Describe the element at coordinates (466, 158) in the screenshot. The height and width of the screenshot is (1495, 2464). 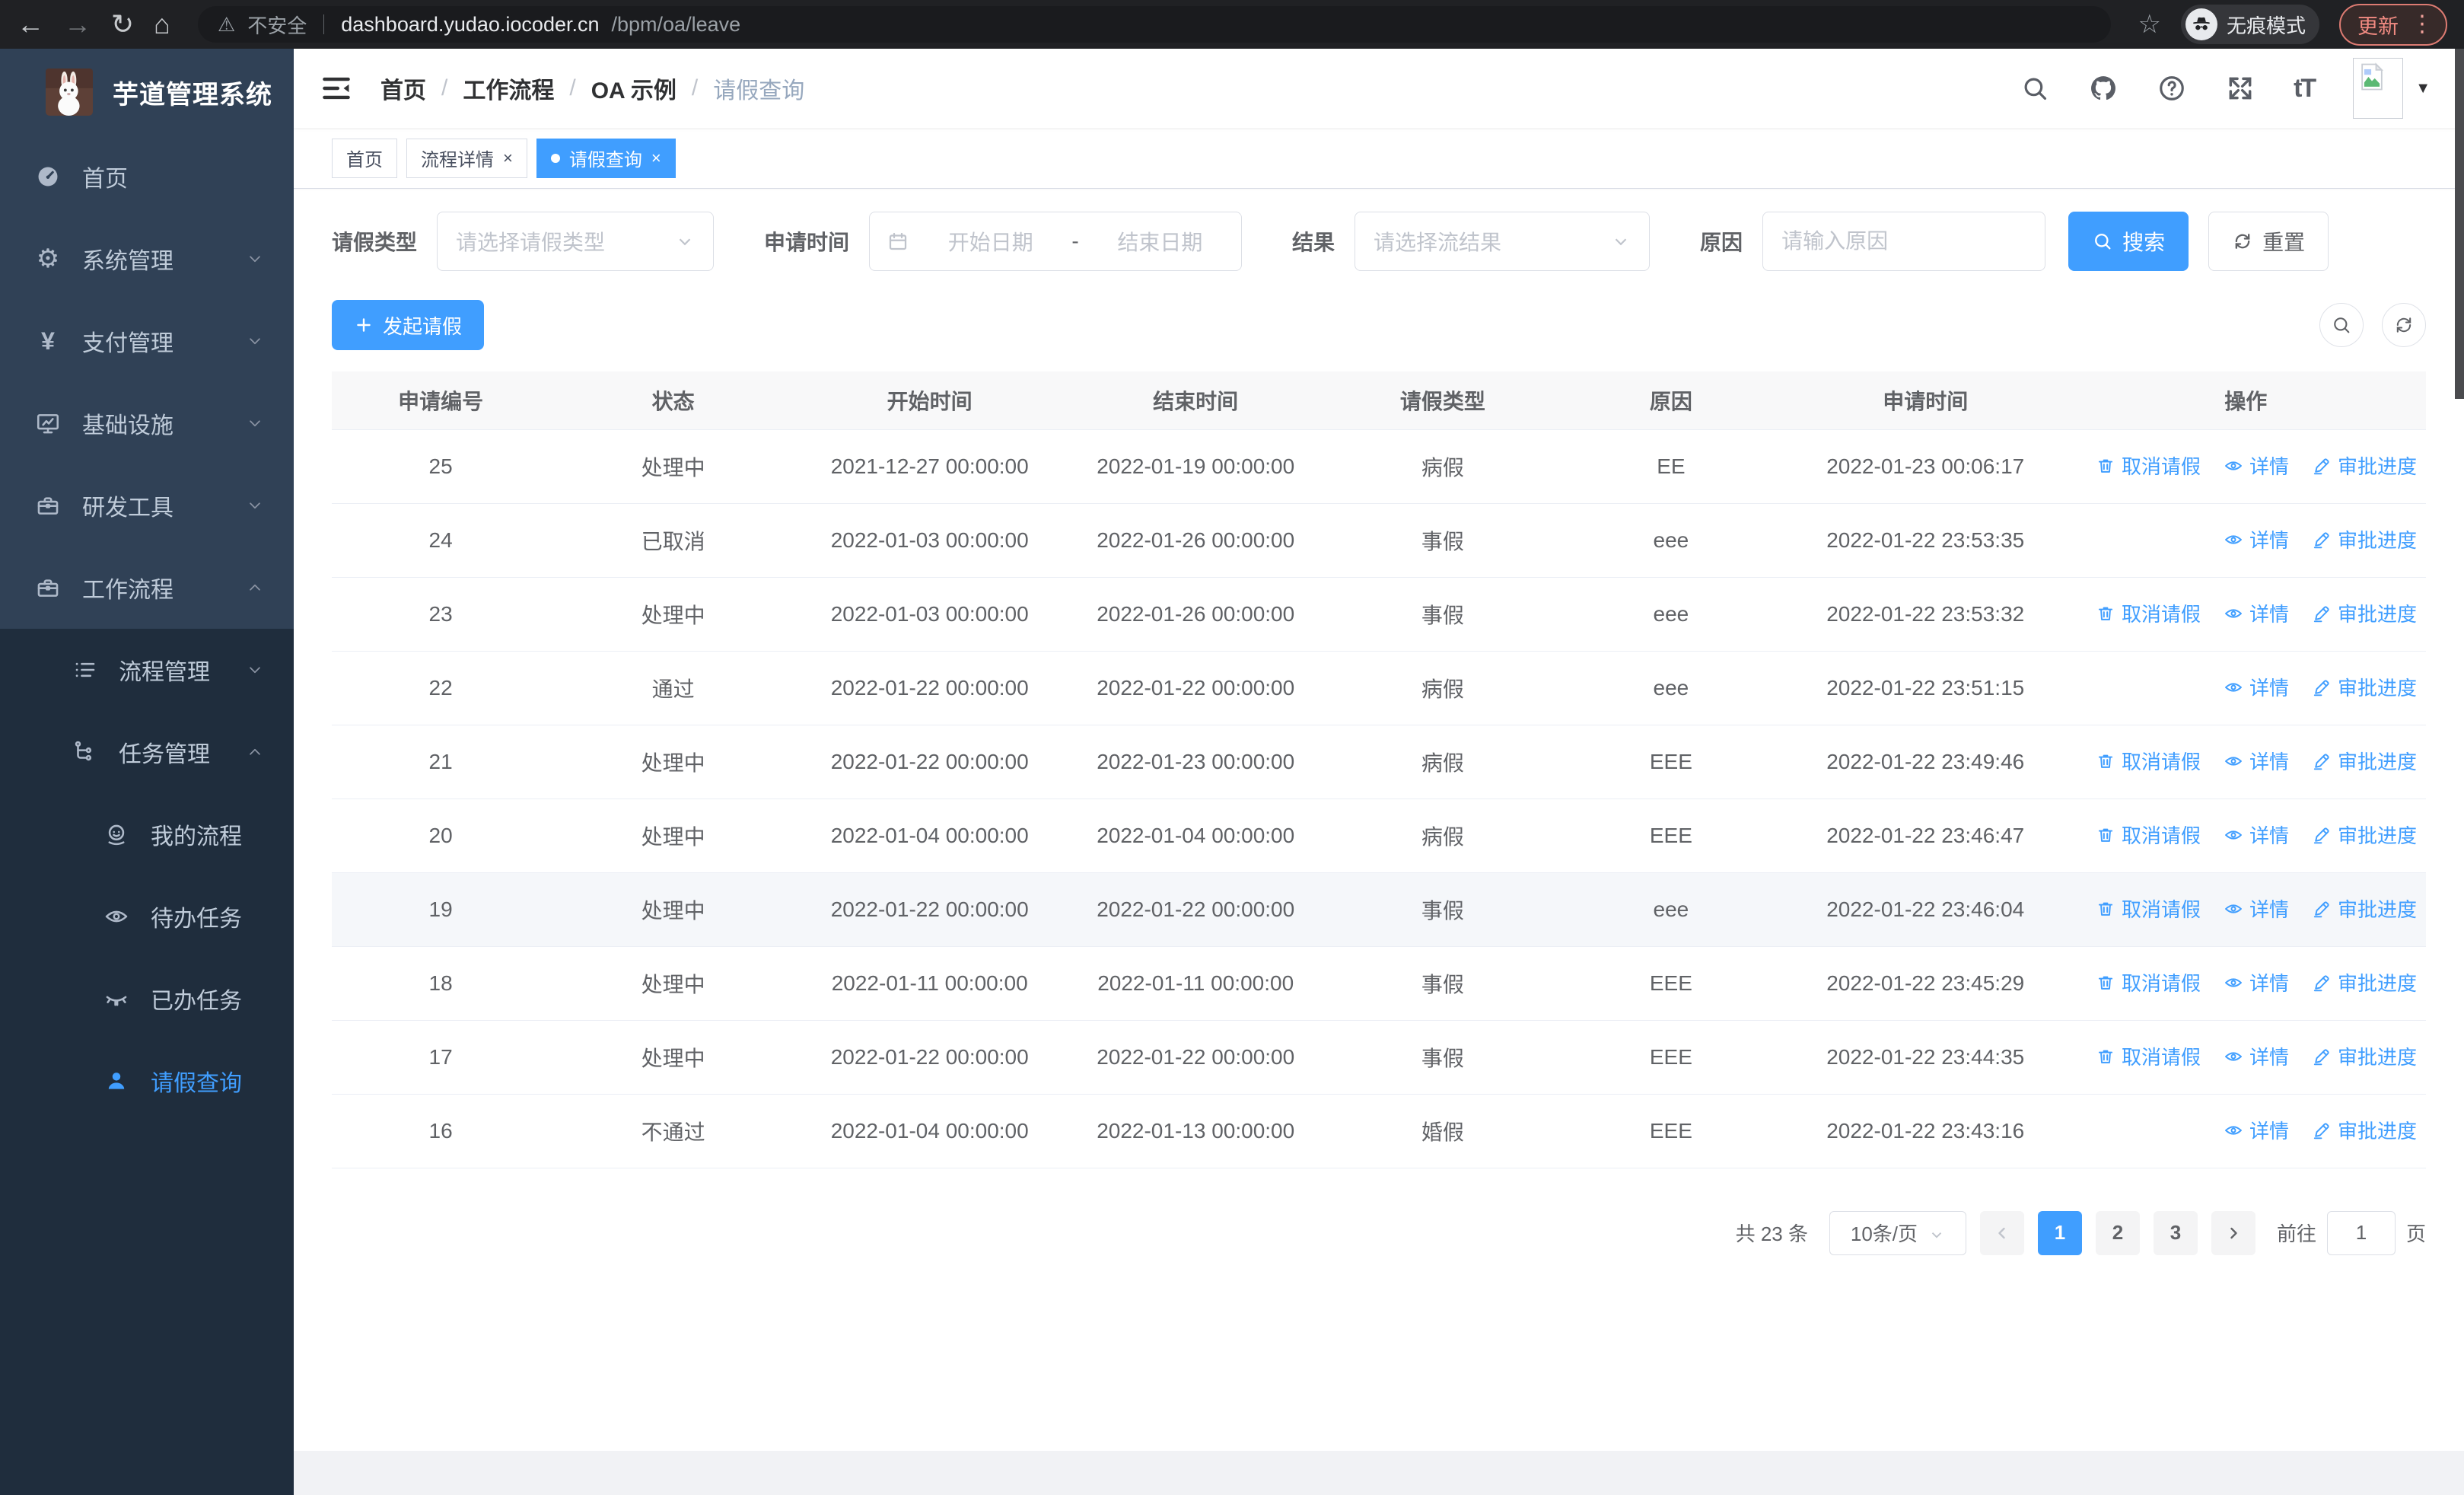
I see `tag-process-detail: 流程详情 ×` at that location.